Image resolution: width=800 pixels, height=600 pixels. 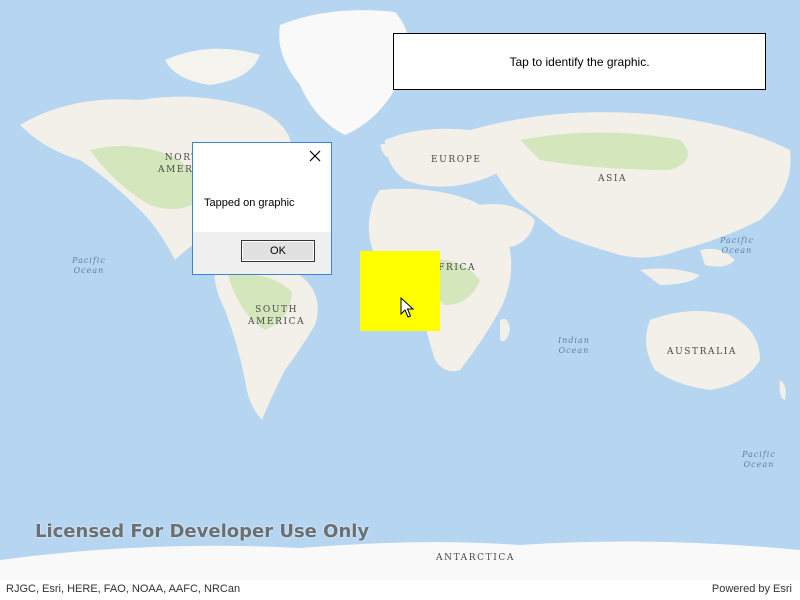 I want to click on close-icon, so click(x=315, y=156).